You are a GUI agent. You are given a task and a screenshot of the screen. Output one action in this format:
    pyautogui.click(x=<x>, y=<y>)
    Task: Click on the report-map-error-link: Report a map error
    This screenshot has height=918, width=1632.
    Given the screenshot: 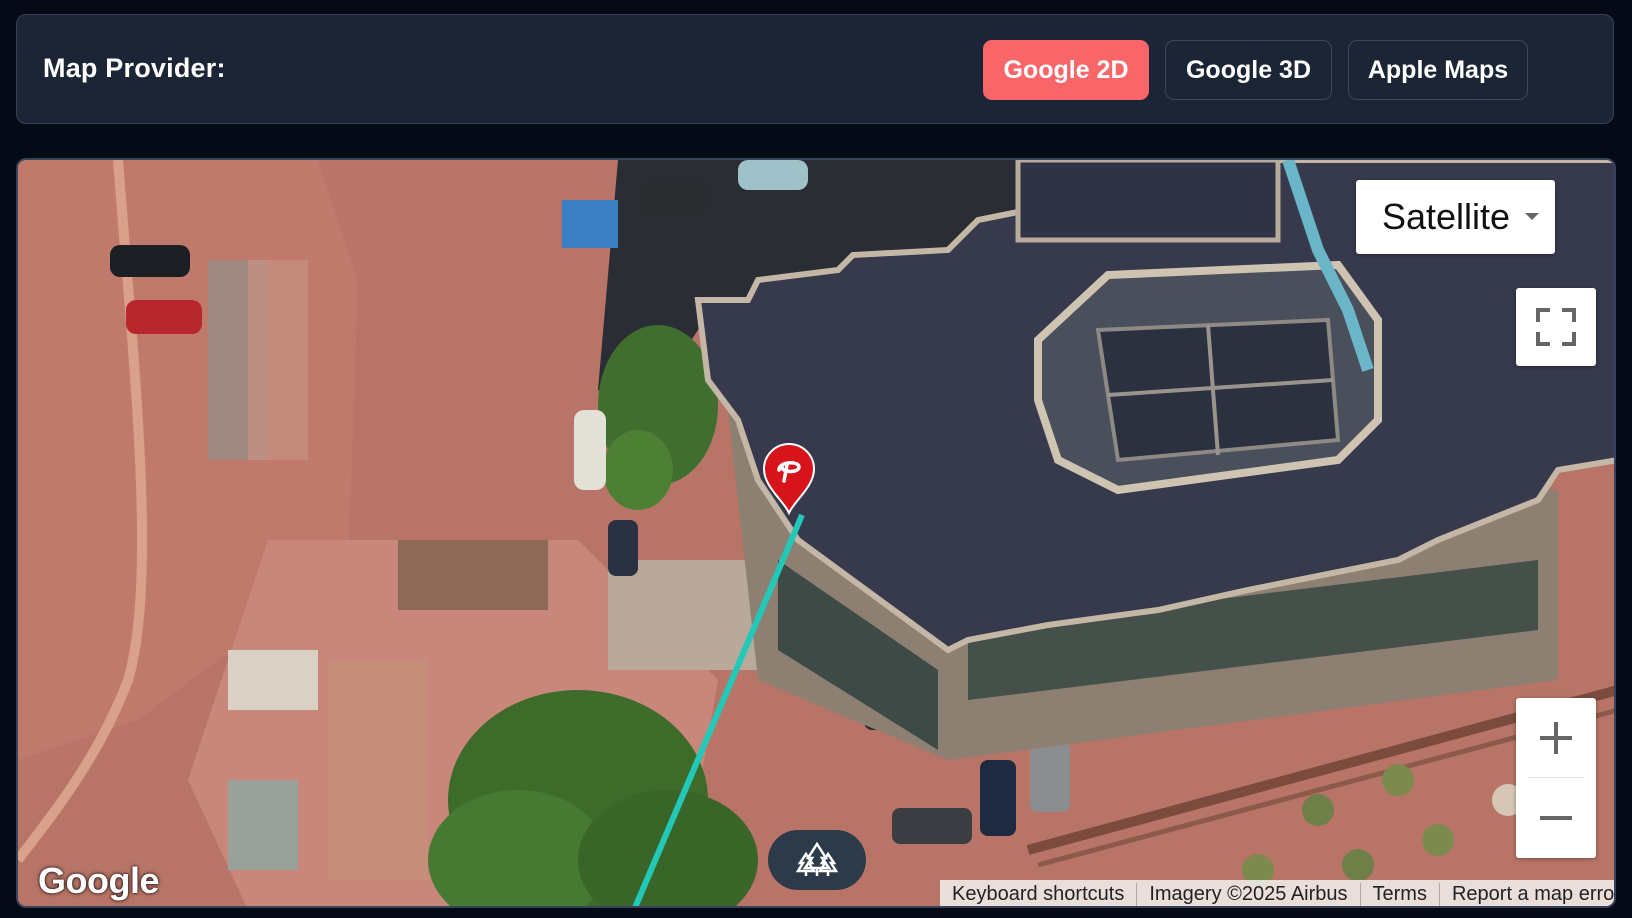 What is the action you would take?
    pyautogui.click(x=1527, y=894)
    